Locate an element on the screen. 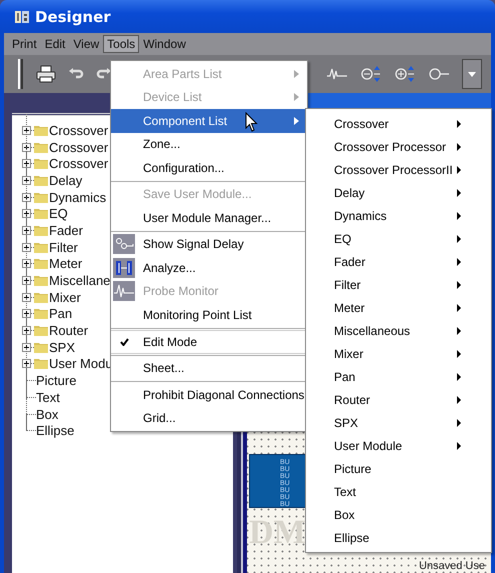  menu-item: Meter is located at coordinates (398, 307).